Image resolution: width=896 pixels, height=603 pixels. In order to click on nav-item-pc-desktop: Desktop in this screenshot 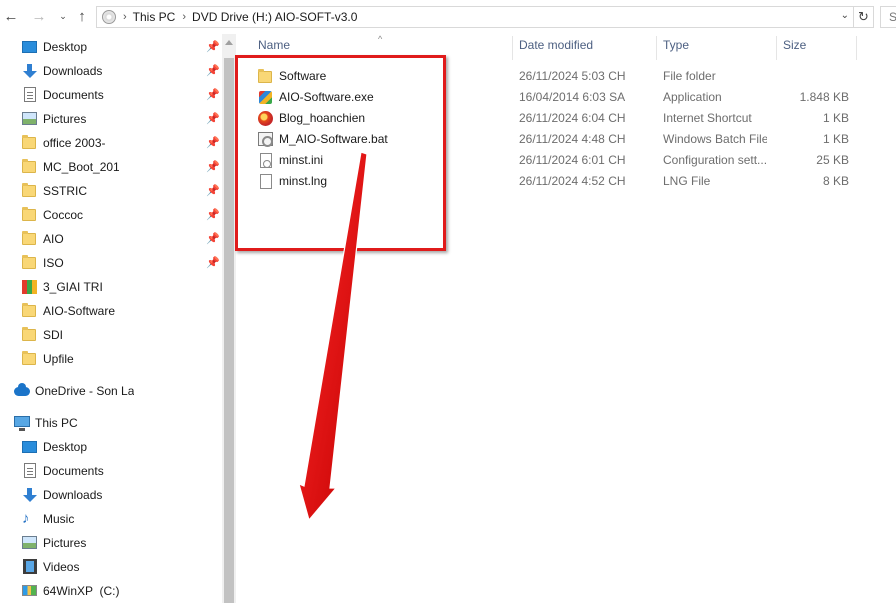, I will do `click(111, 447)`.